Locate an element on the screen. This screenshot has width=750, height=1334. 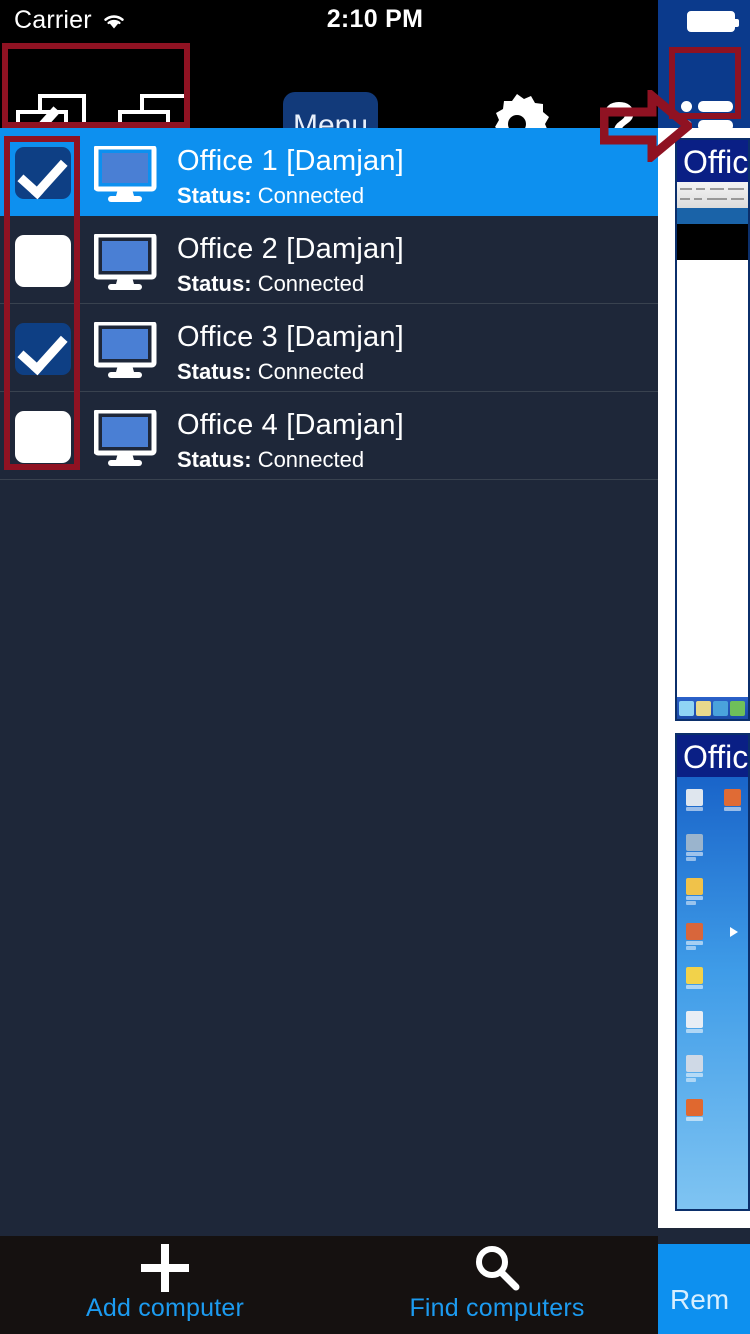
clock-label: 2:10 PM is located at coordinates (375, 19).